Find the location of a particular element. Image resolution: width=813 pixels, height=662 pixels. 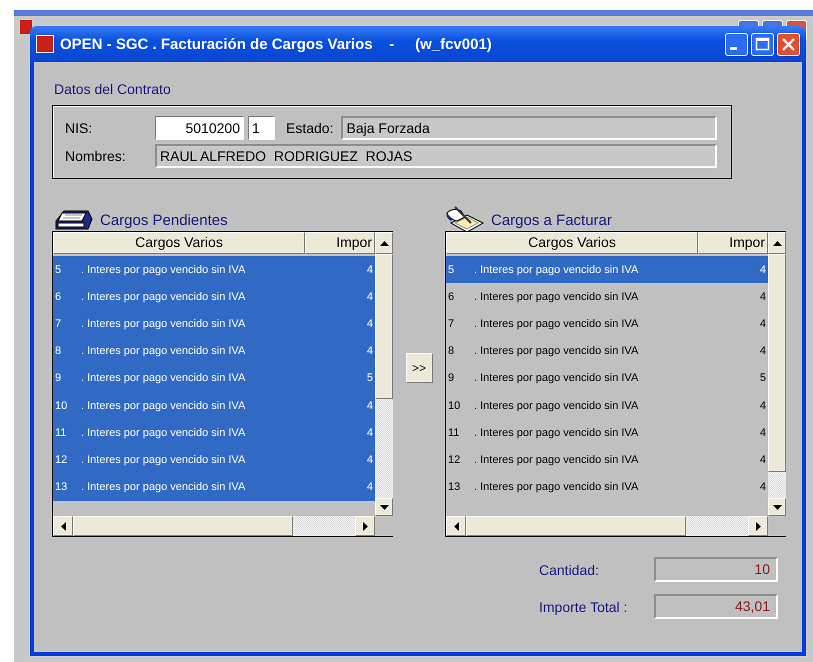

field-label: Cantidad: is located at coordinates (569, 570).